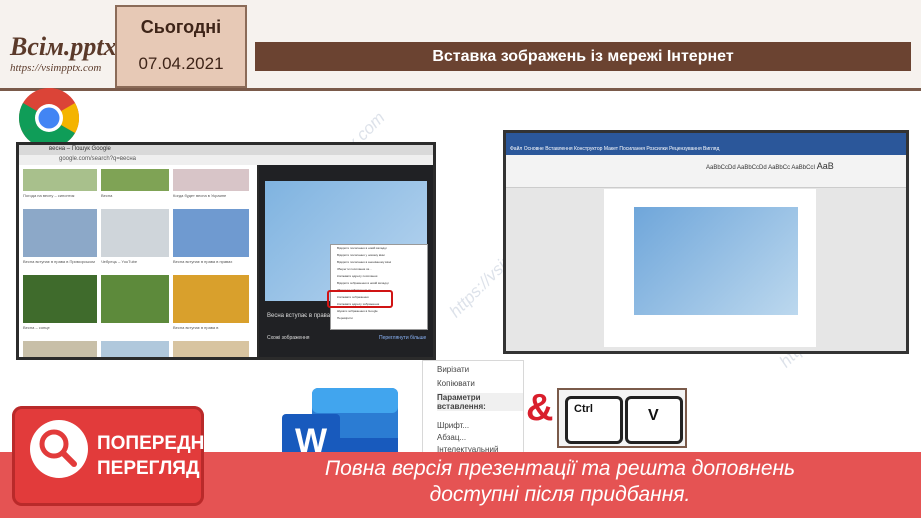 The image size is (921, 518). I want to click on ribbon-tab: Розсилки, so click(656, 149).